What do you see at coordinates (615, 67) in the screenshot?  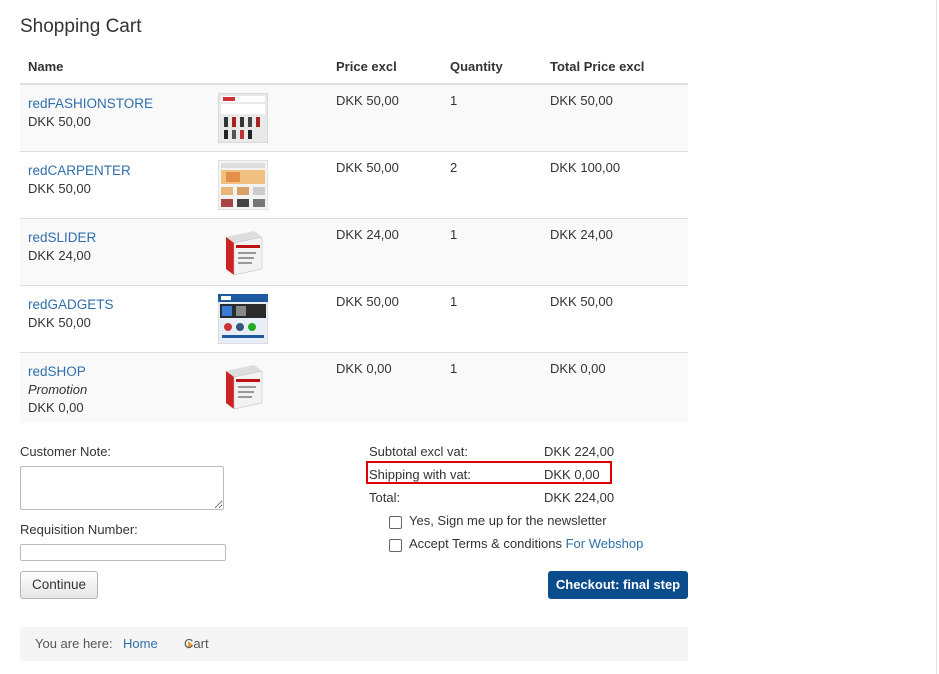 I see `col-total-header: Total Price excl` at bounding box center [615, 67].